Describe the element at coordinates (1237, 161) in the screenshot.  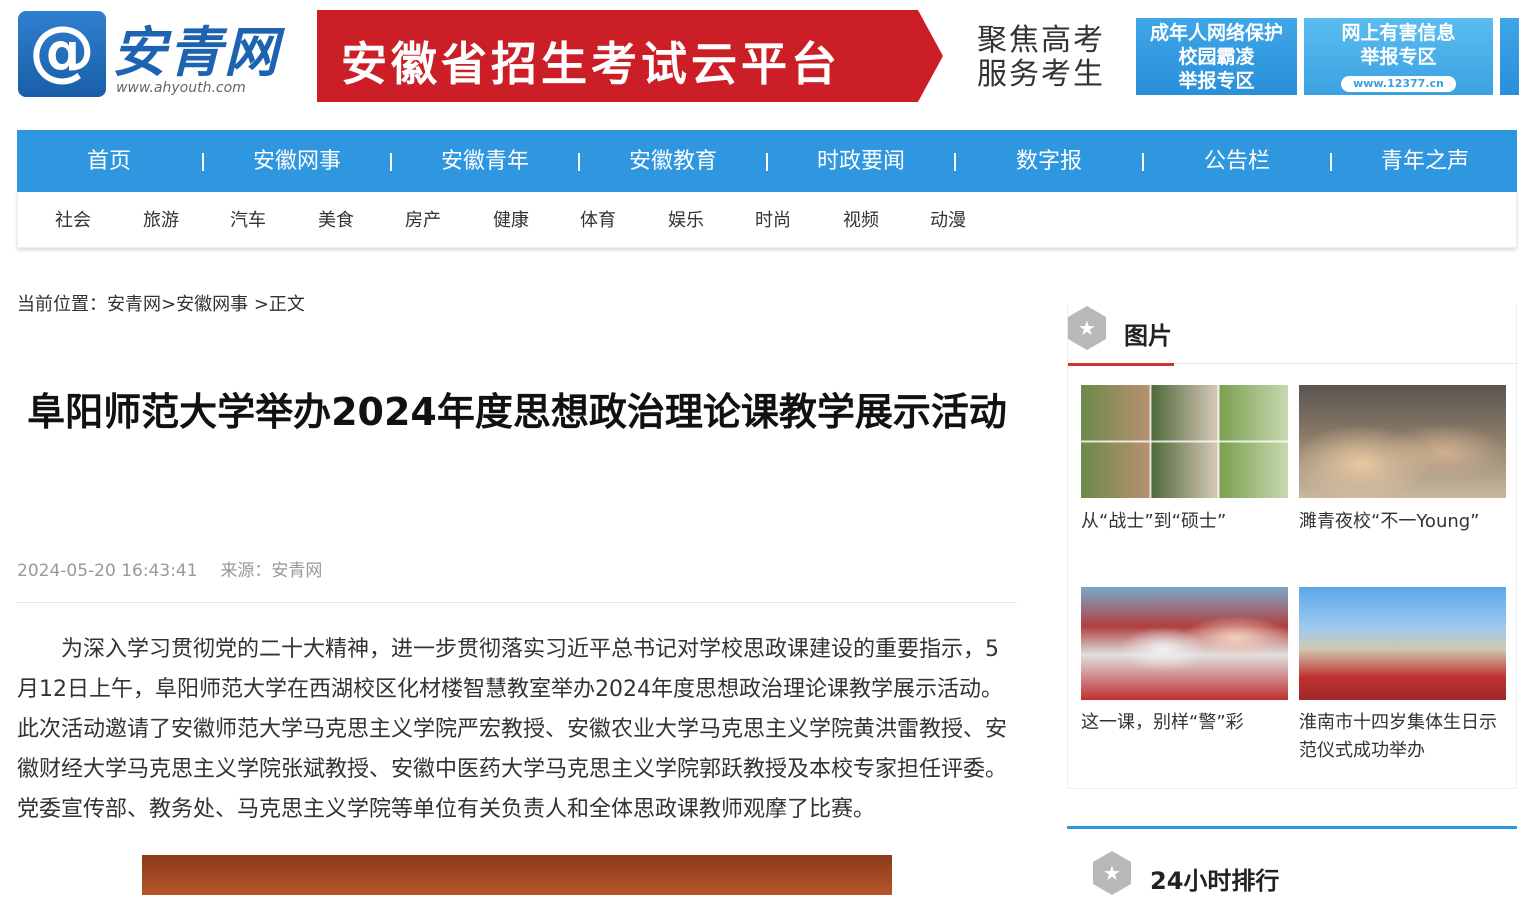
I see `nav-item-bulletin: 公告栏` at that location.